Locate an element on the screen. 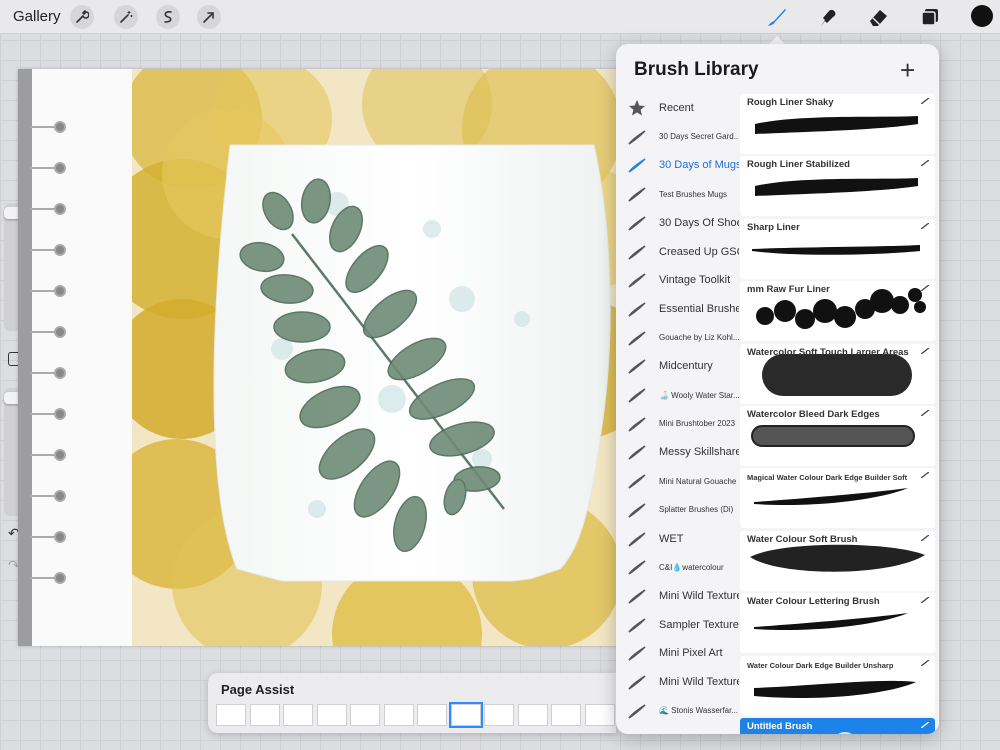 The height and width of the screenshot is (750, 1000). page-assist-title: Page Assist is located at coordinates (258, 689).